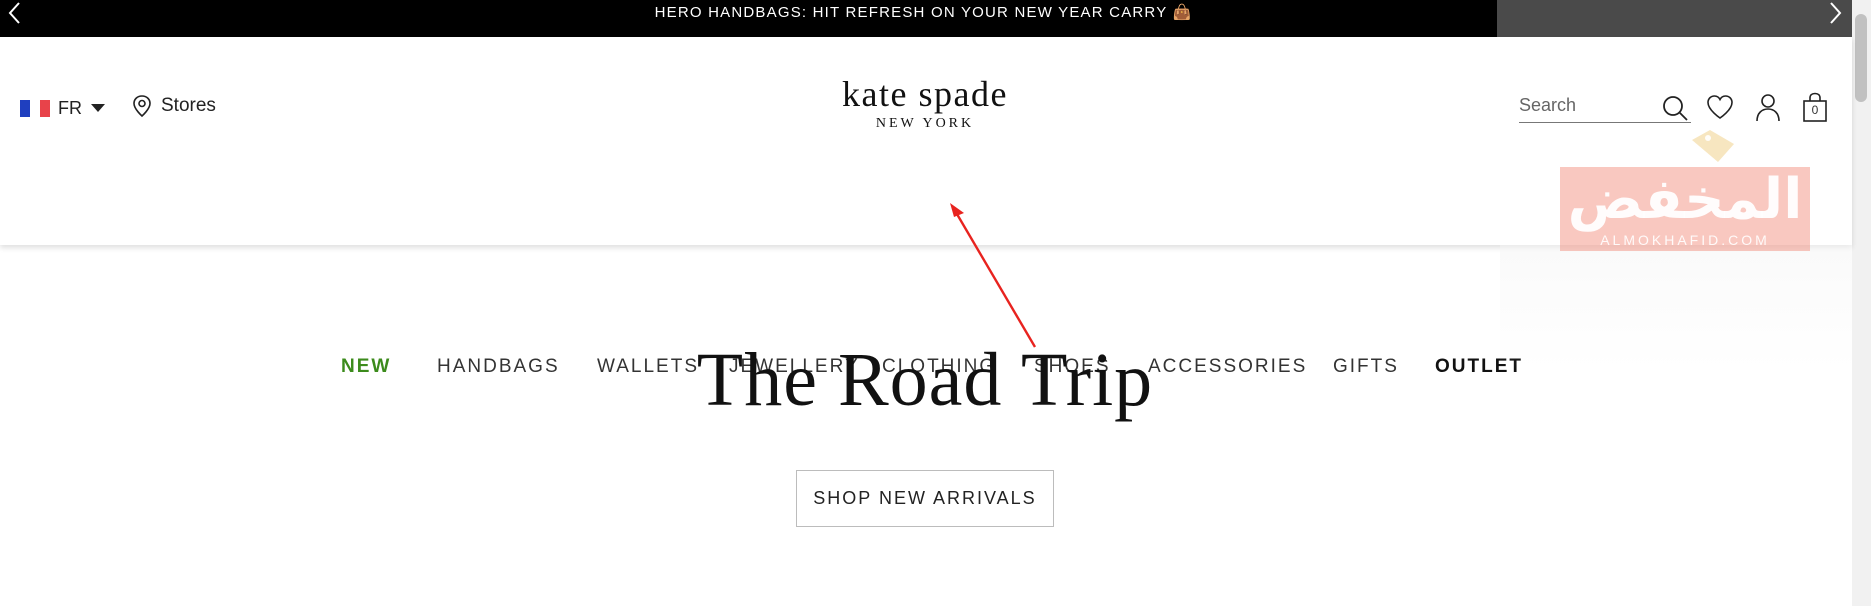  I want to click on nav-item-handbags: HANDBAGS, so click(498, 367).